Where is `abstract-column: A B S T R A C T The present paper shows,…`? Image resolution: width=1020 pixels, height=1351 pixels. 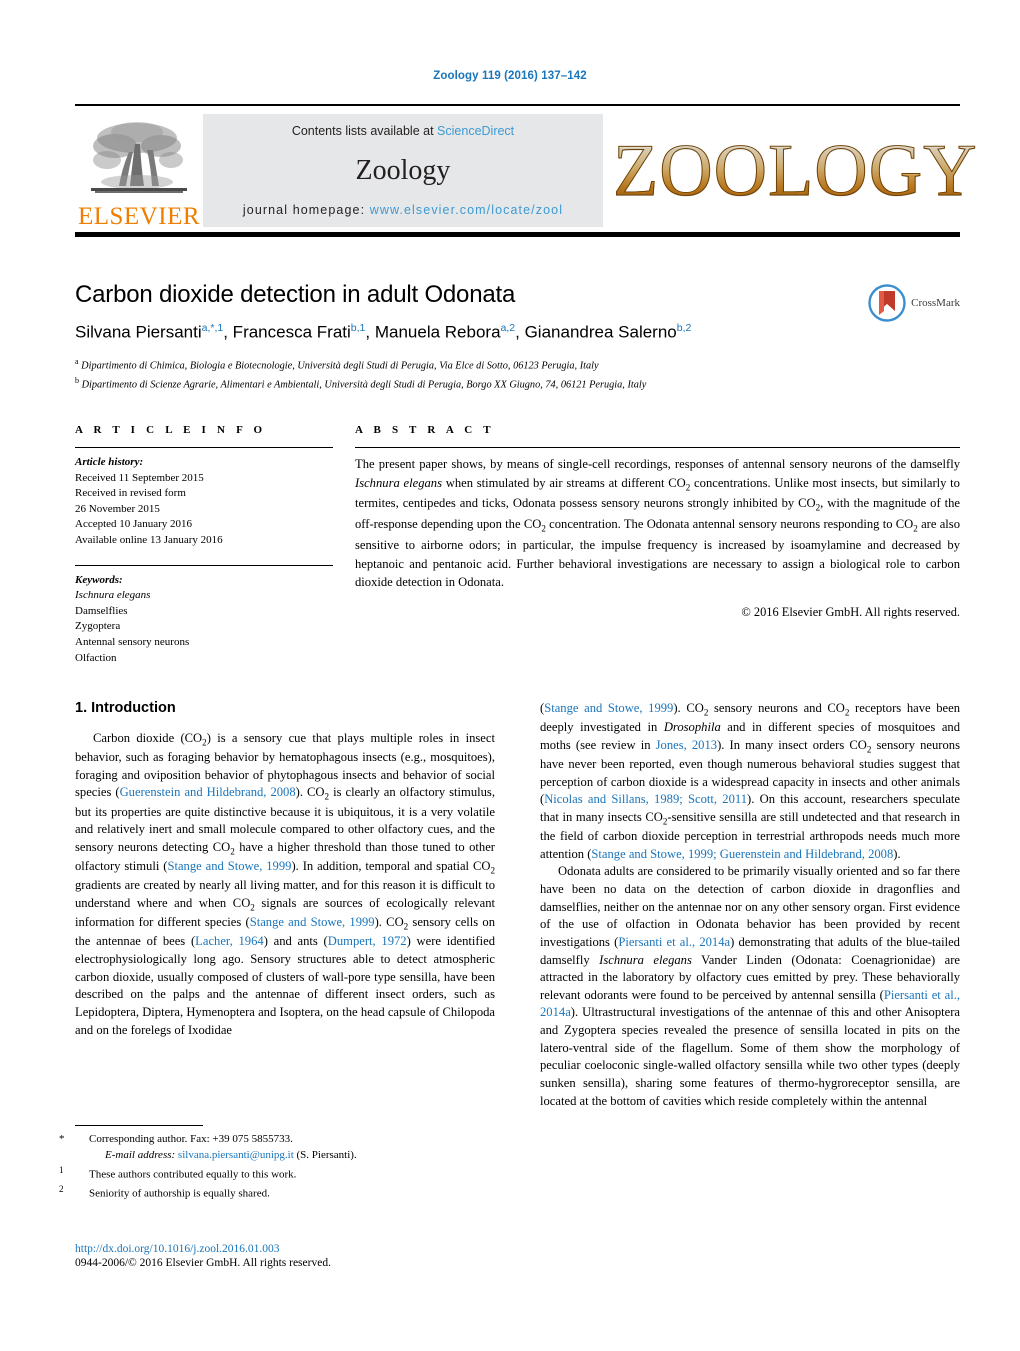 abstract-column: A B S T R A C T The present paper shows,… is located at coordinates (657, 545).